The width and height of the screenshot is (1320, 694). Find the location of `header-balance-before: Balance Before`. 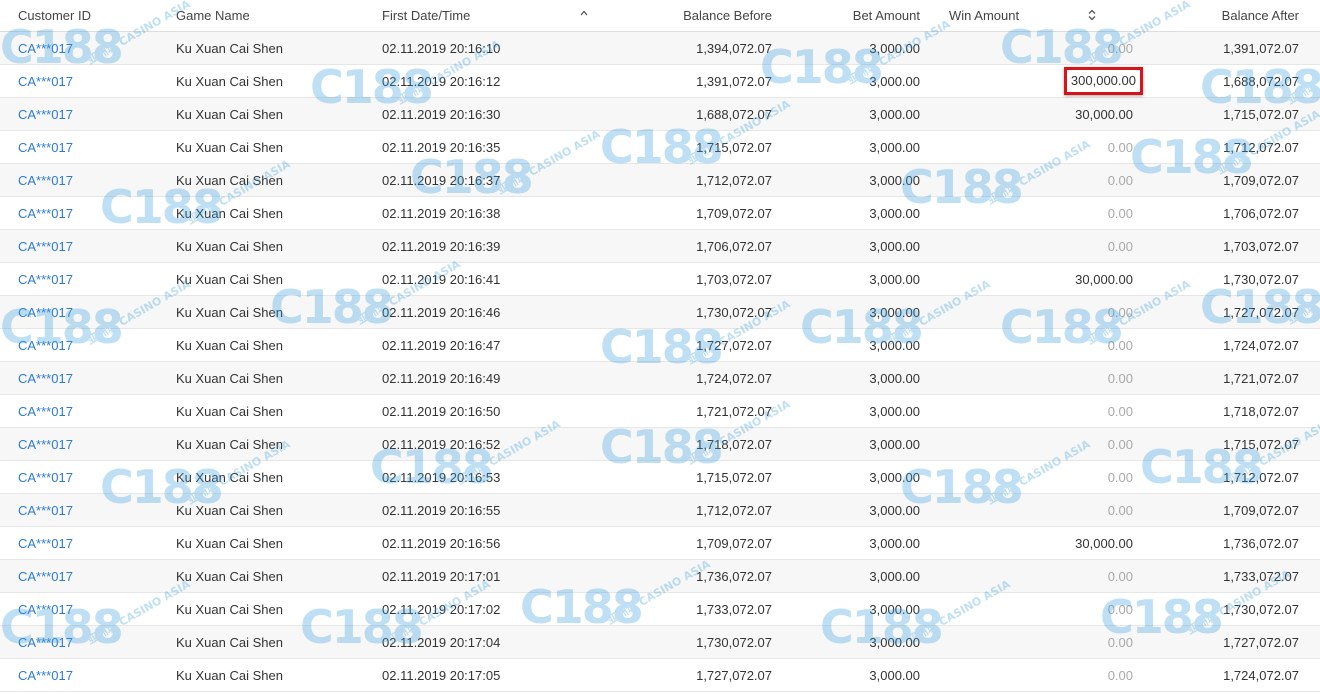

header-balance-before: Balance Before is located at coordinates (682, 16).